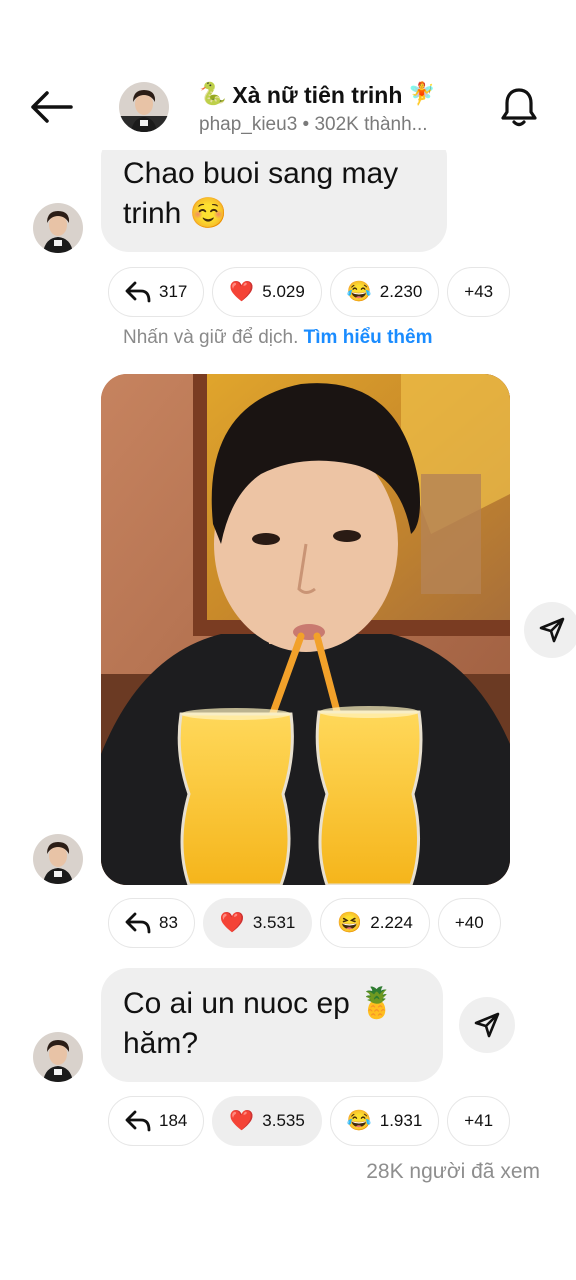  I want to click on more-count: +43, so click(479, 291).